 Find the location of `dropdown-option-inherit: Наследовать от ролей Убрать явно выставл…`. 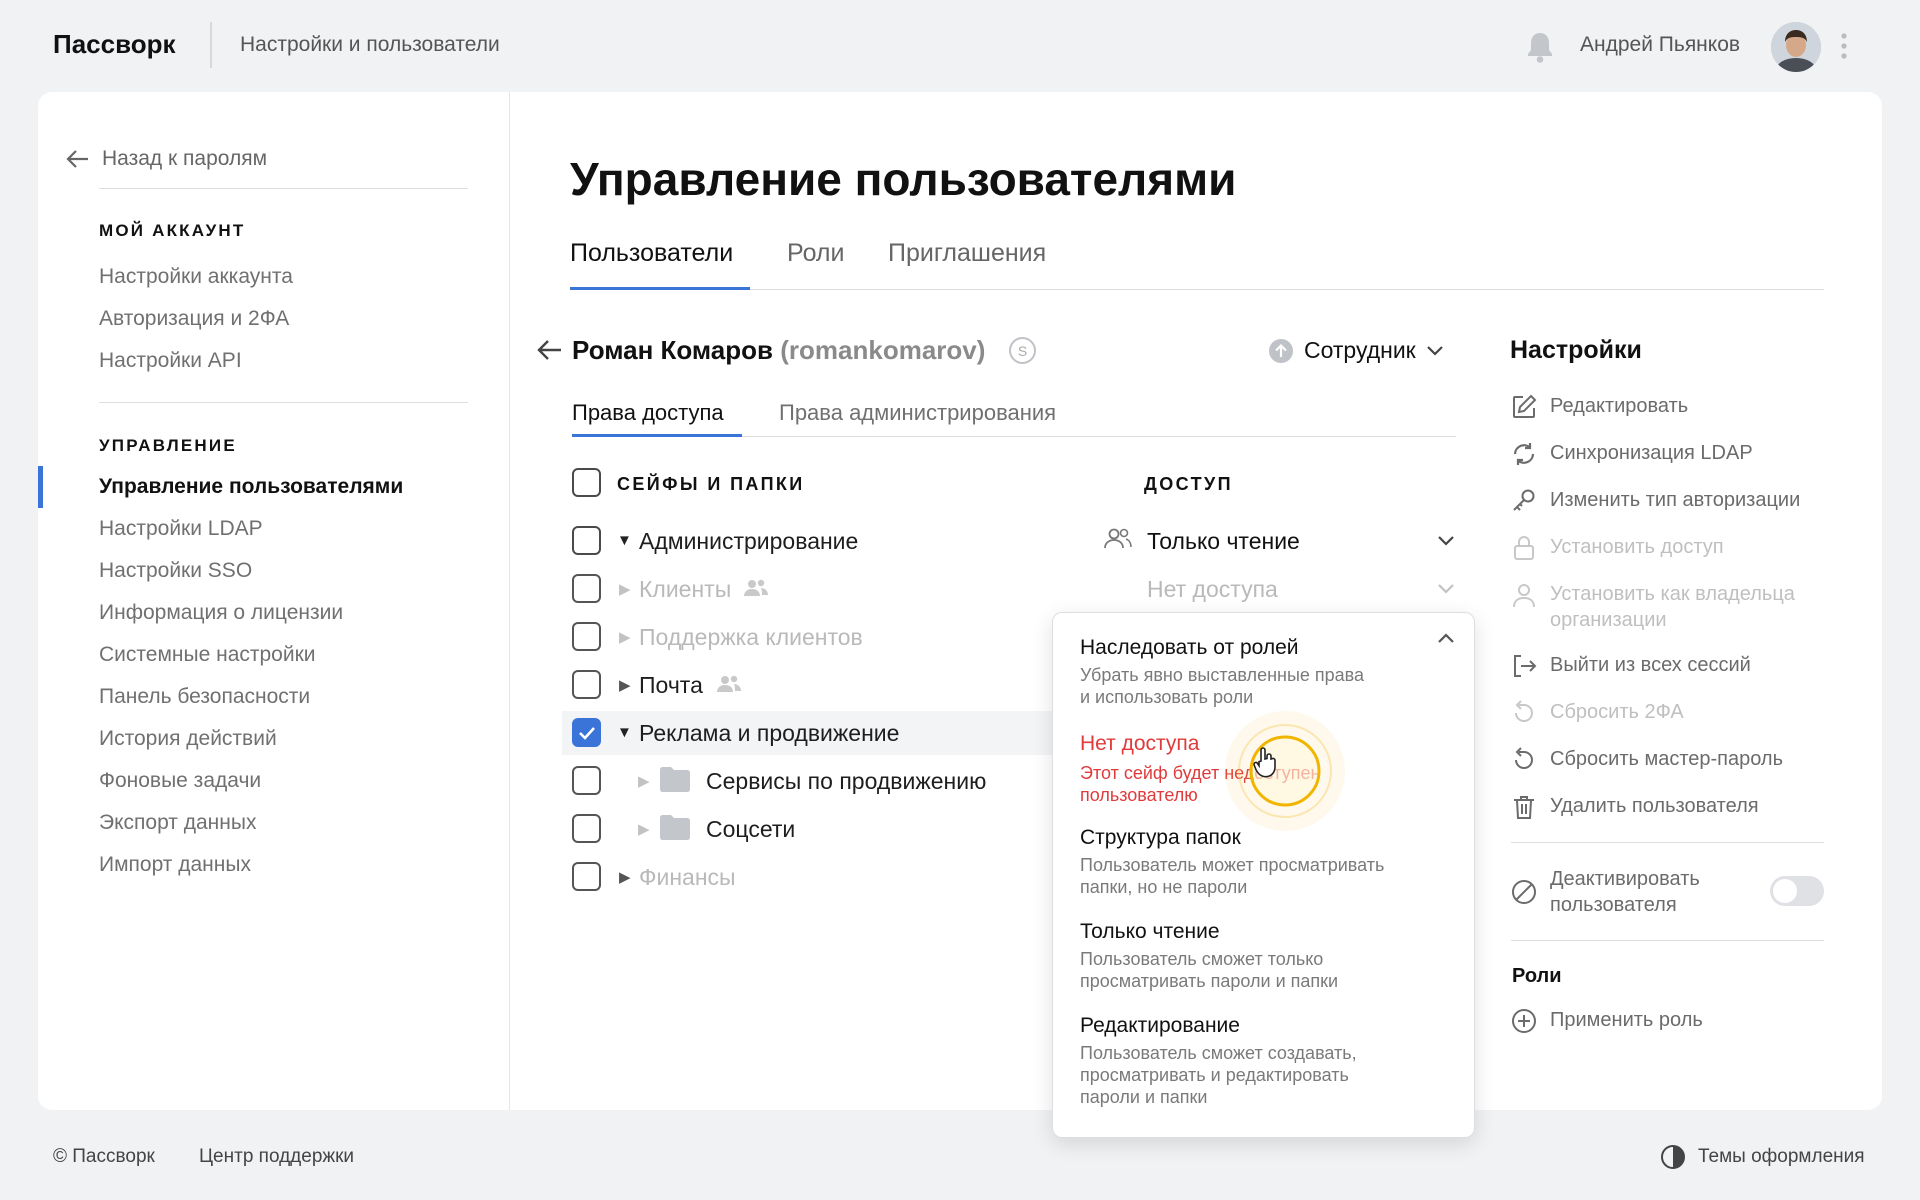

dropdown-option-inherit: Наследовать от ролей Убрать явно выставл… is located at coordinates (1245, 672).